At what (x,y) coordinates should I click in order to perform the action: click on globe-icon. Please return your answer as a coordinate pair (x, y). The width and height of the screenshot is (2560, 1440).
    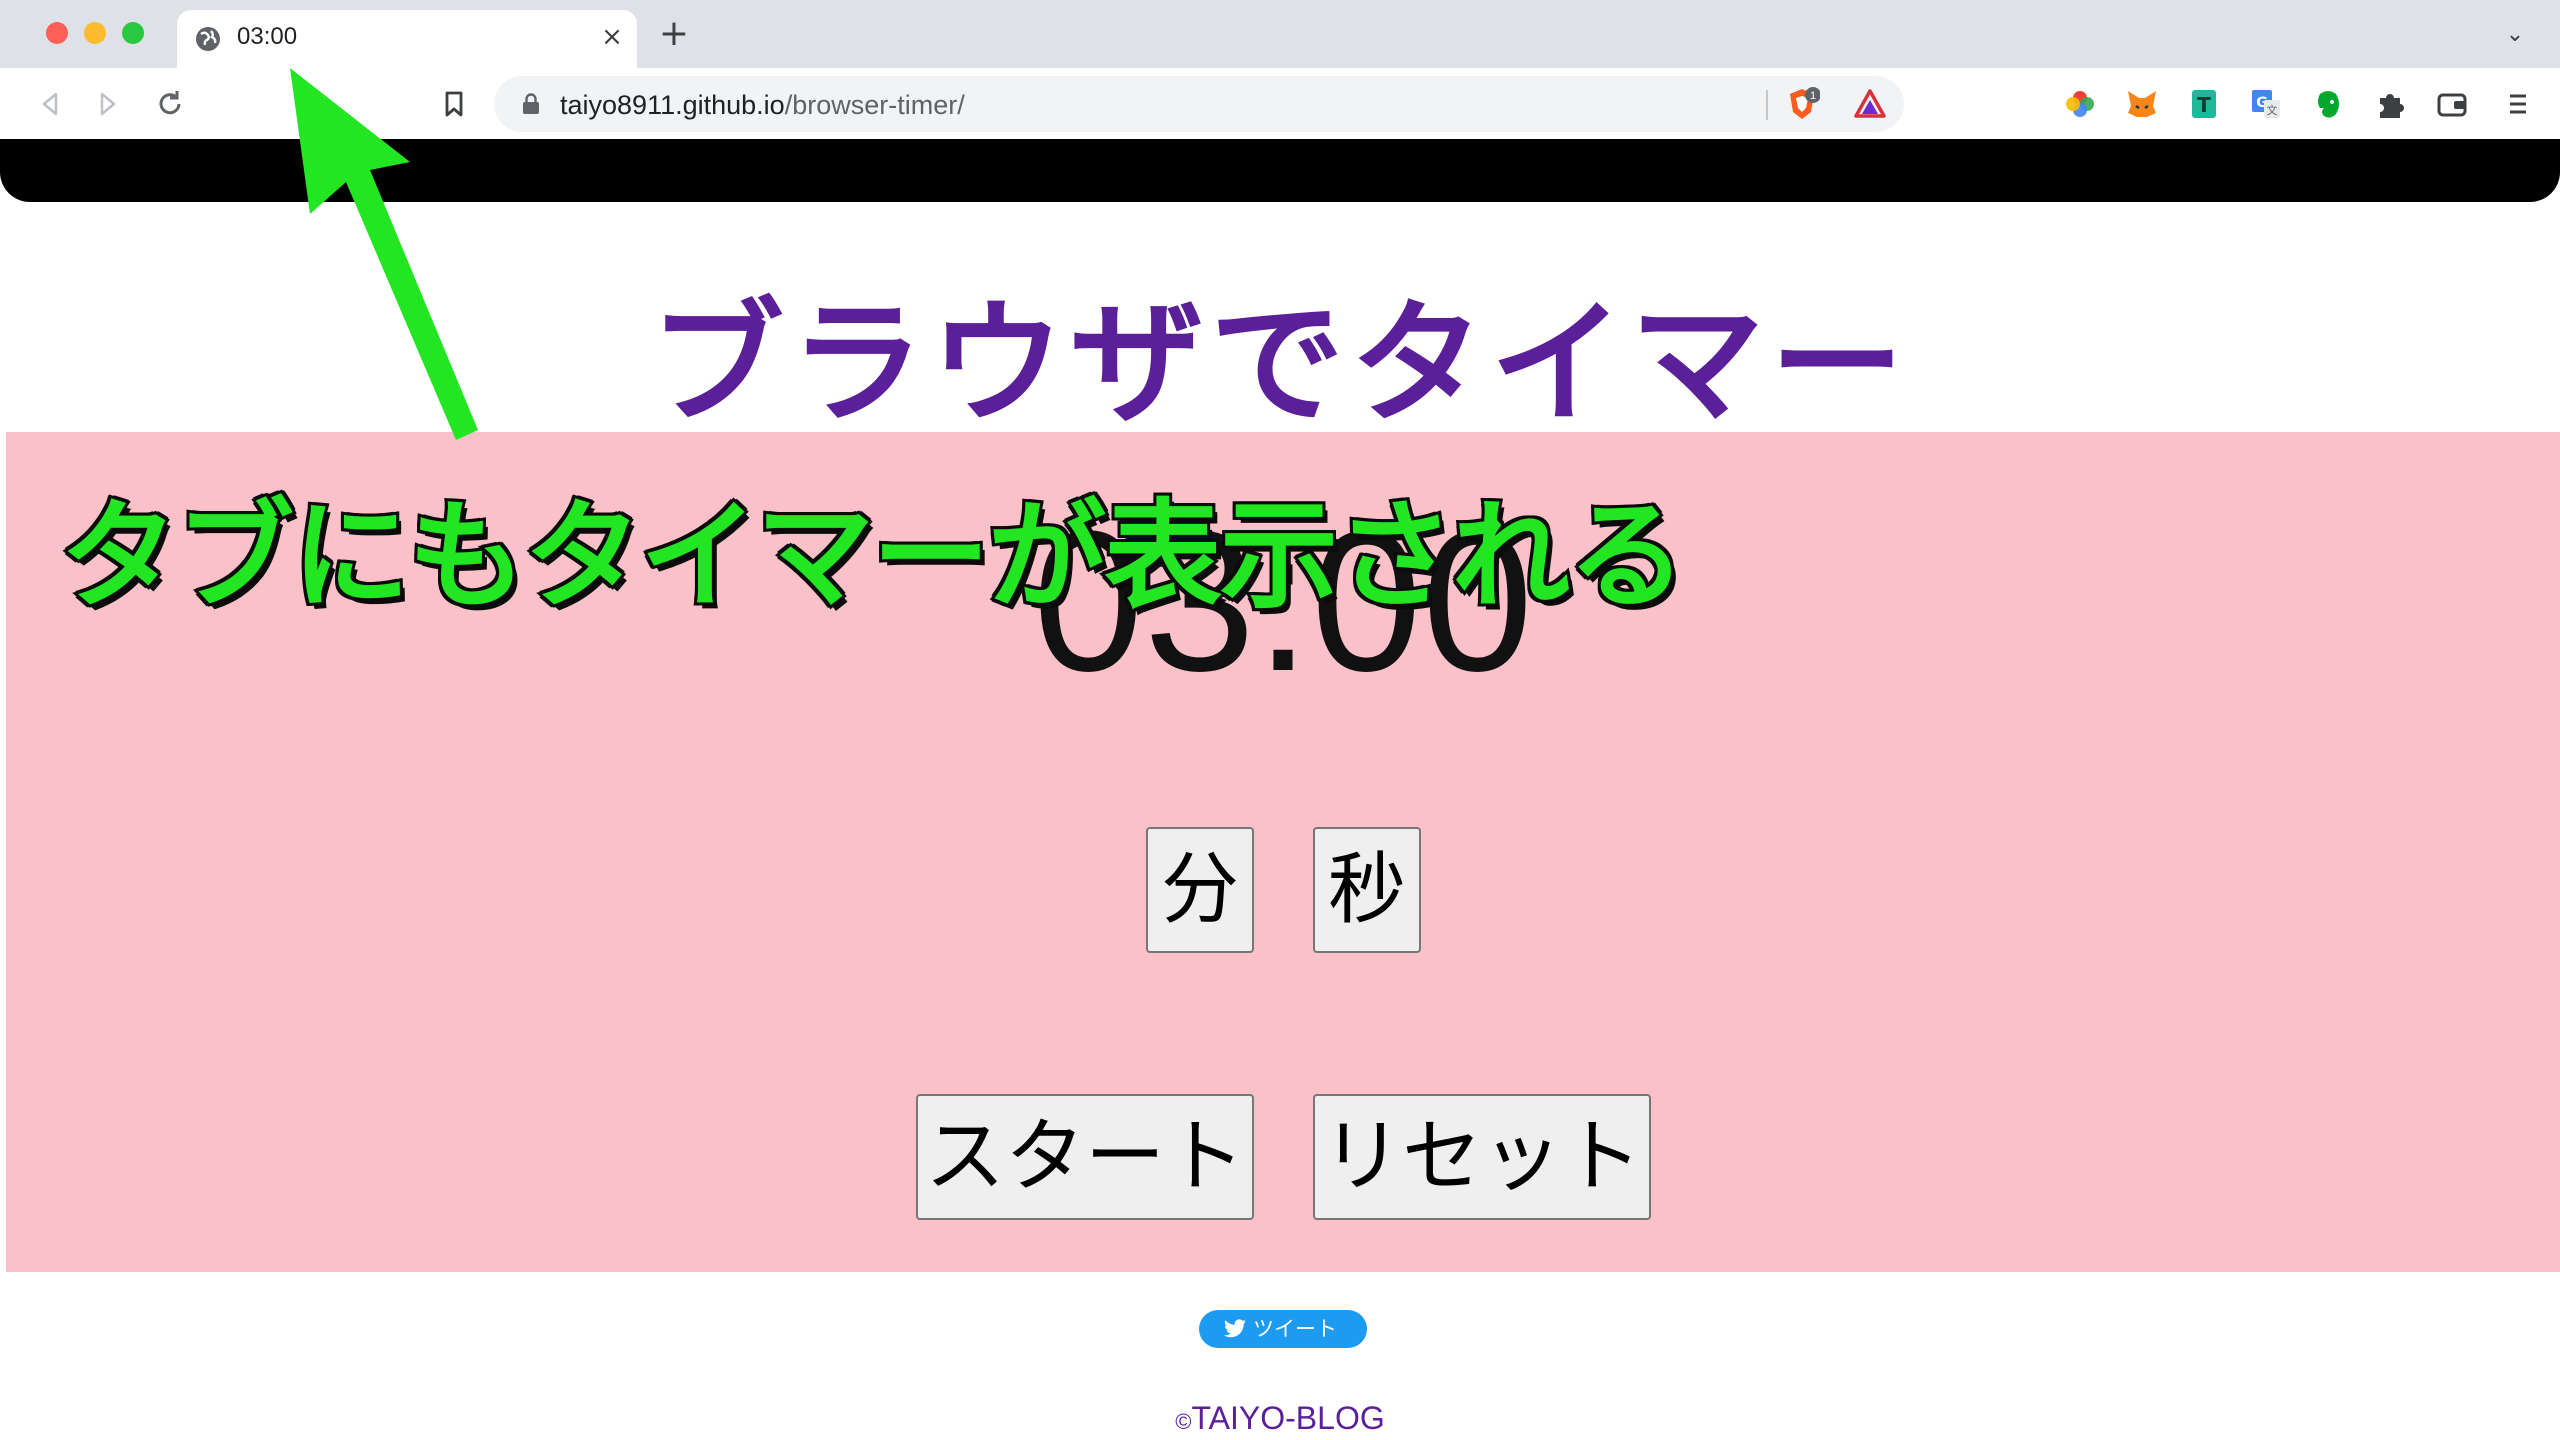
    Looking at the image, I should click on (208, 39).